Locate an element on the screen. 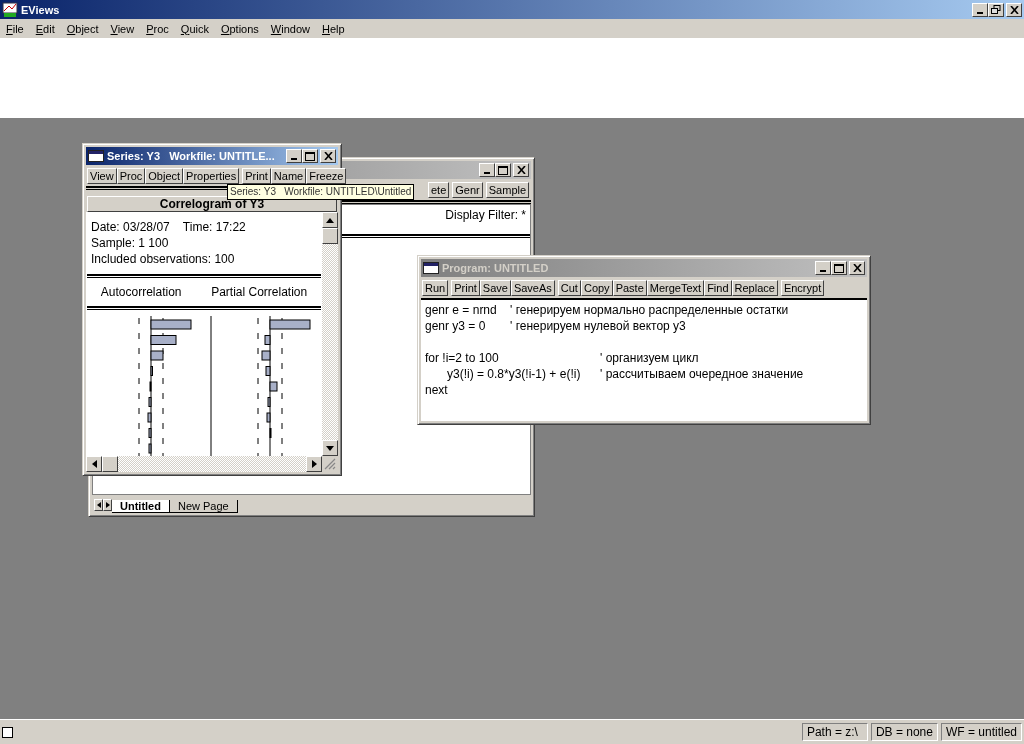  code-comment: ' генерируем нулевой вектор y3 is located at coordinates (598, 327).